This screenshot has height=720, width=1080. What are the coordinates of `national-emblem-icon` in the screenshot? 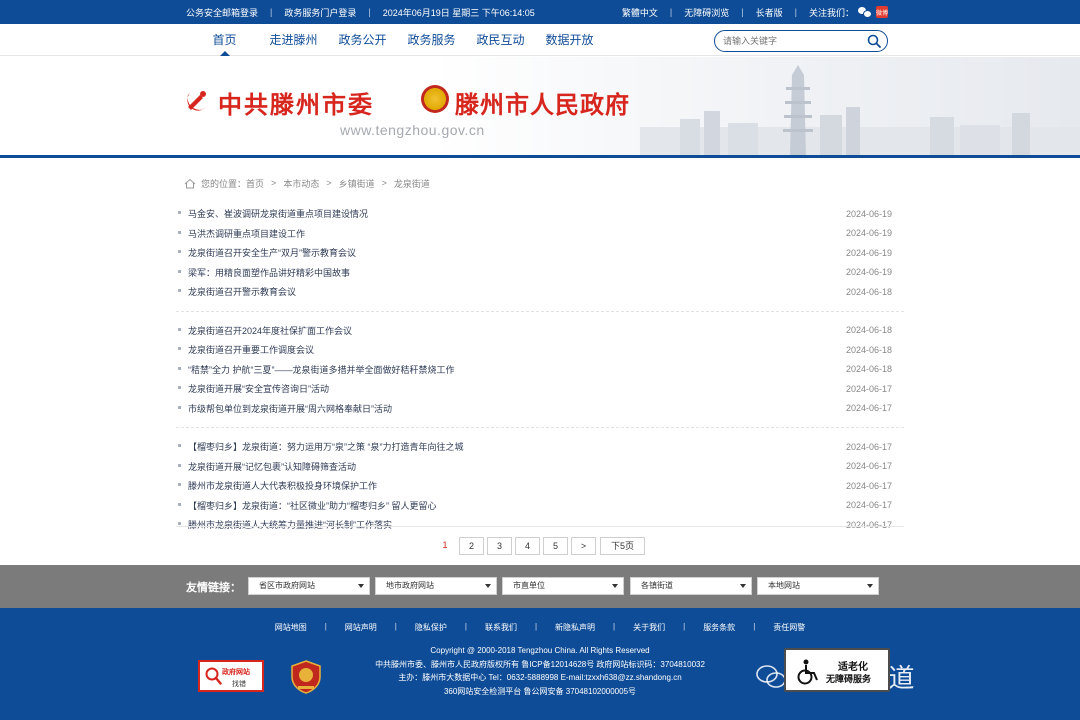 It's located at (435, 99).